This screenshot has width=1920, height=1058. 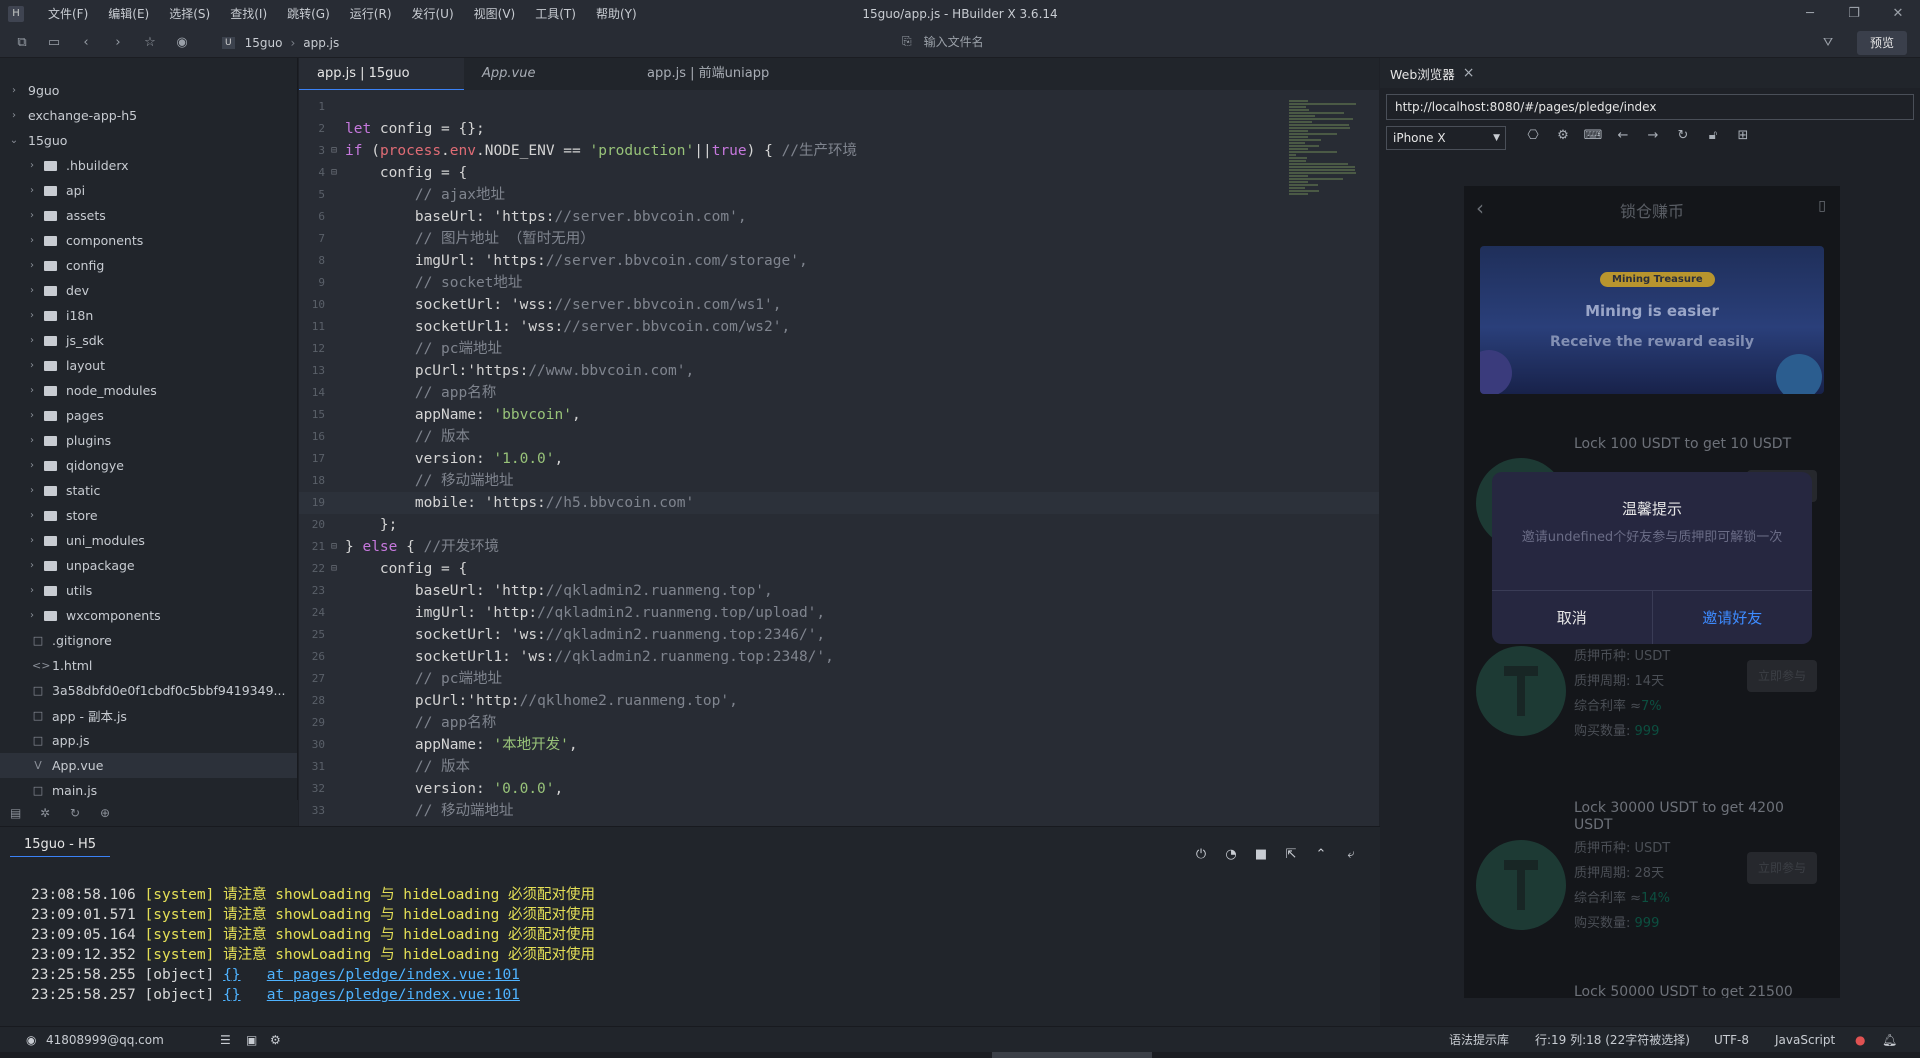 What do you see at coordinates (1231, 854) in the screenshot?
I see `run-icon: ◔` at bounding box center [1231, 854].